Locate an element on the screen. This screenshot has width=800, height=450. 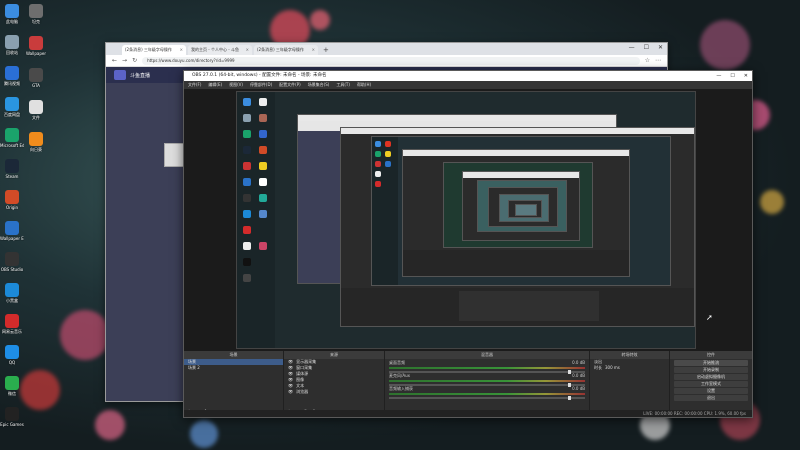
menu-tools: 工具(T) is located at coordinates (343, 85).